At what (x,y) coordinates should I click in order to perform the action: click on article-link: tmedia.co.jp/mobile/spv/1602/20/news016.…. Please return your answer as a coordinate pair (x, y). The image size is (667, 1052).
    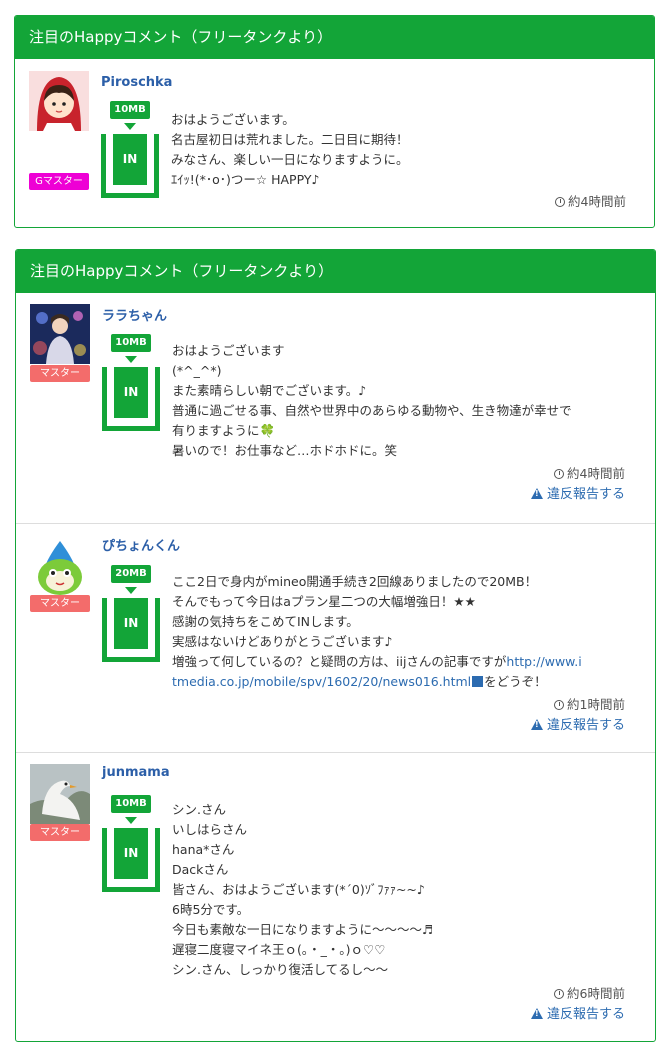
    Looking at the image, I should click on (321, 681).